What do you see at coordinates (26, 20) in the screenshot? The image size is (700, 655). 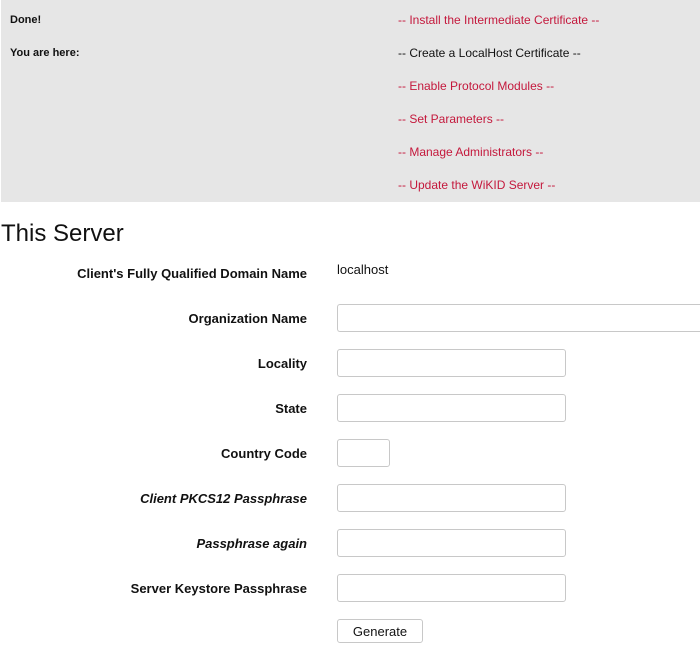 I see `done-label: Done!` at bounding box center [26, 20].